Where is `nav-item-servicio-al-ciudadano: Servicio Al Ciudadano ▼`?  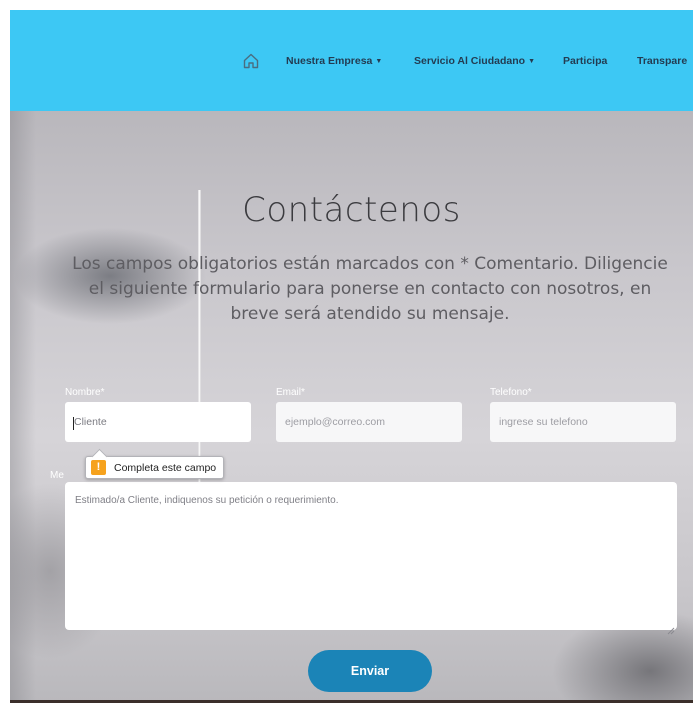 nav-item-servicio-al-ciudadano: Servicio Al Ciudadano ▼ is located at coordinates (474, 61).